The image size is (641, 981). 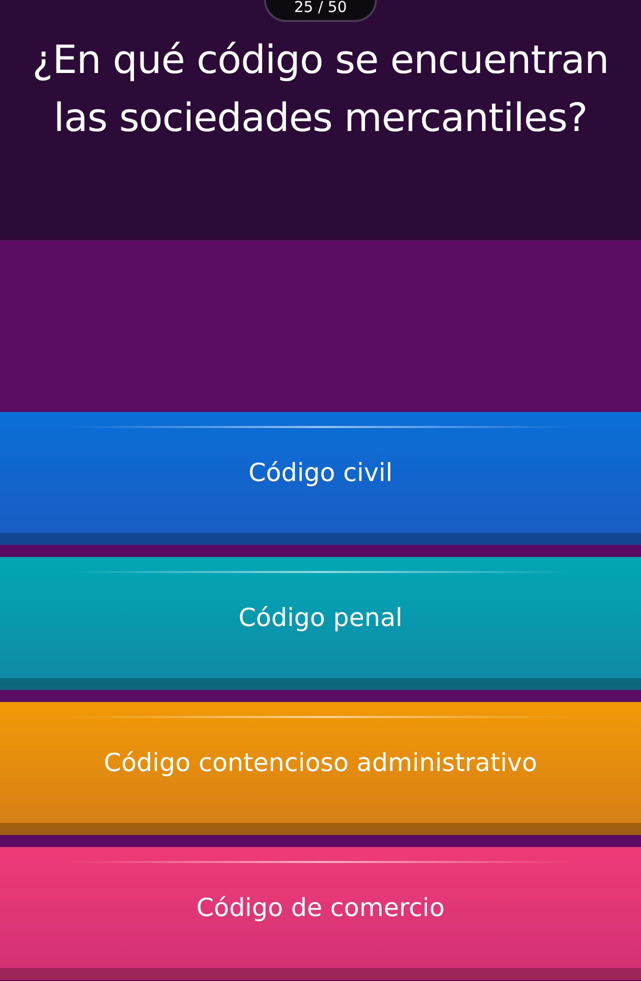 I want to click on answer-option: Código penal, so click(x=320, y=623).